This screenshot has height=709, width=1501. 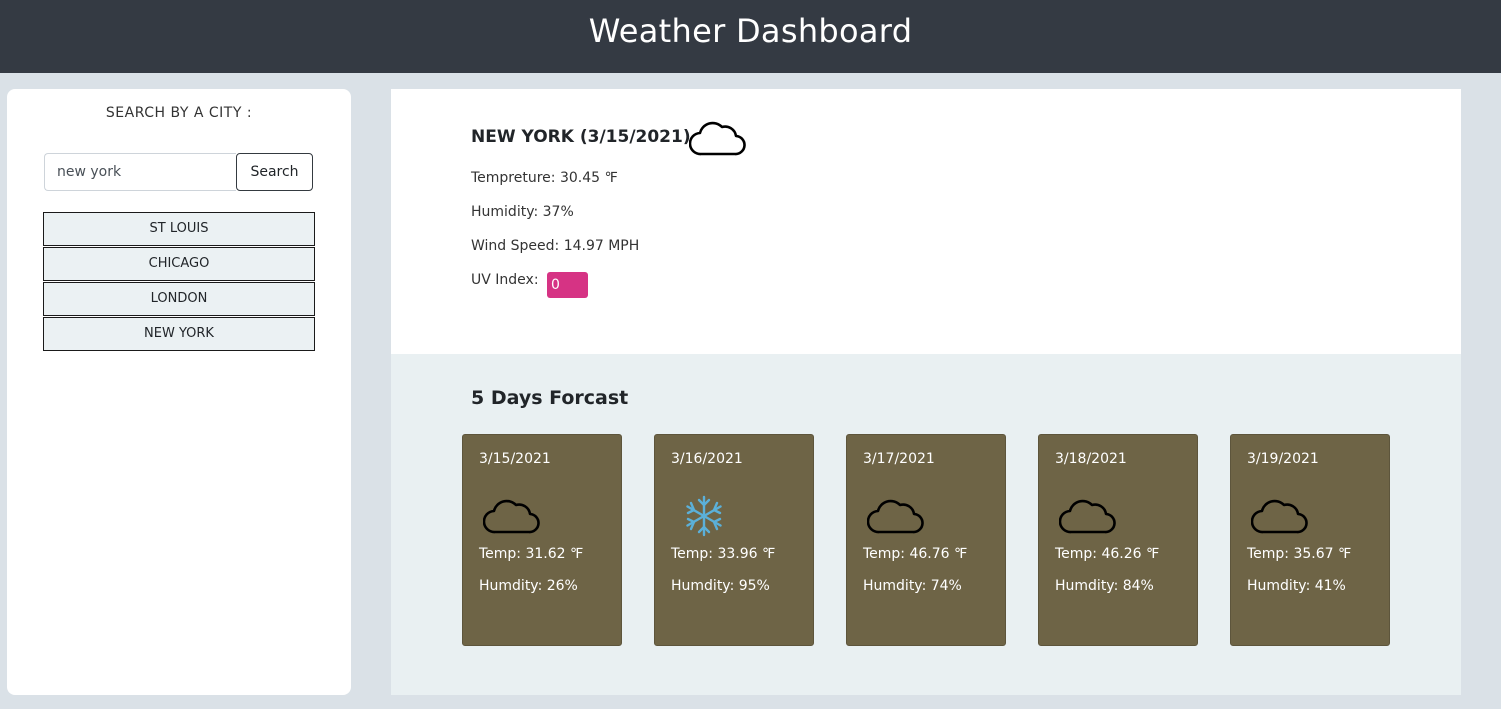 What do you see at coordinates (528, 586) in the screenshot?
I see `forecast-humidity: Humdity: 26%` at bounding box center [528, 586].